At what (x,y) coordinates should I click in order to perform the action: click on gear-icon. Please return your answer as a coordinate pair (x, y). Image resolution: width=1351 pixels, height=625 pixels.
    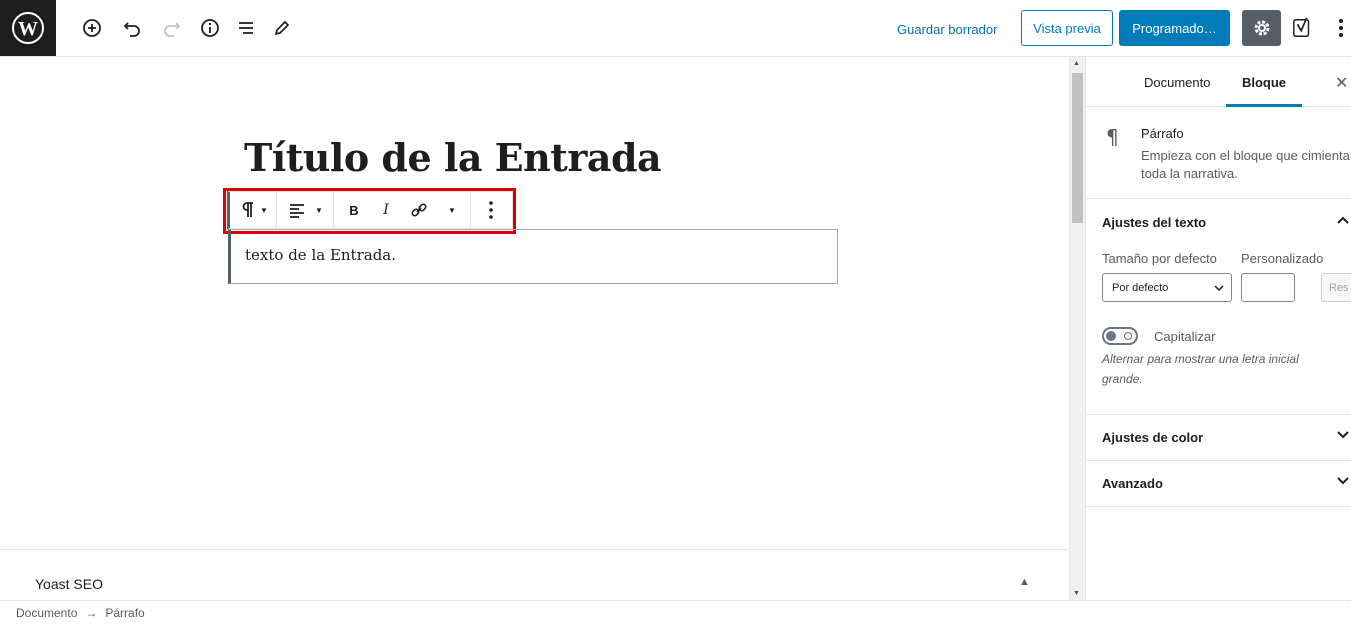
    Looking at the image, I should click on (1261, 28).